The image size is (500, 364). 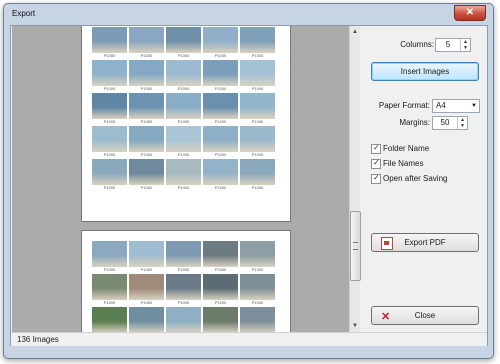 What do you see at coordinates (355, 179) in the screenshot?
I see `vertical-scrollbar: ▲ ▼` at bounding box center [355, 179].